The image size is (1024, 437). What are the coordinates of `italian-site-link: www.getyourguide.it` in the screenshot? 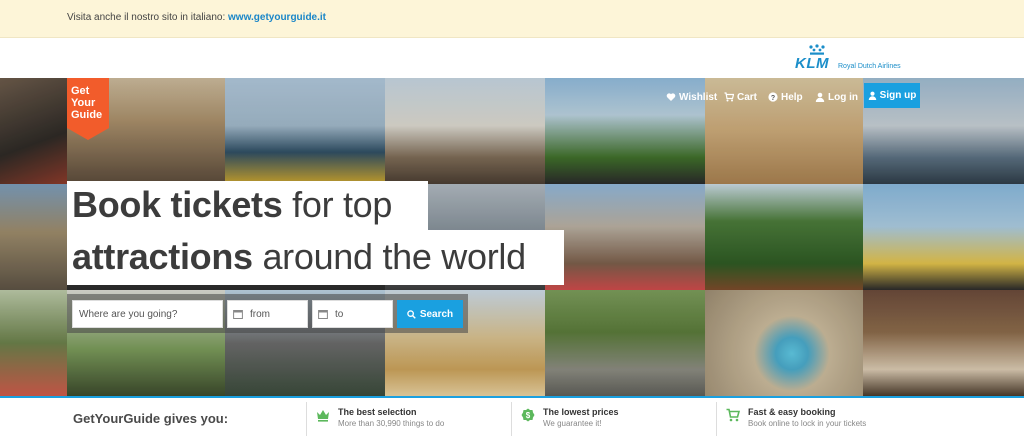 It's located at (277, 17).